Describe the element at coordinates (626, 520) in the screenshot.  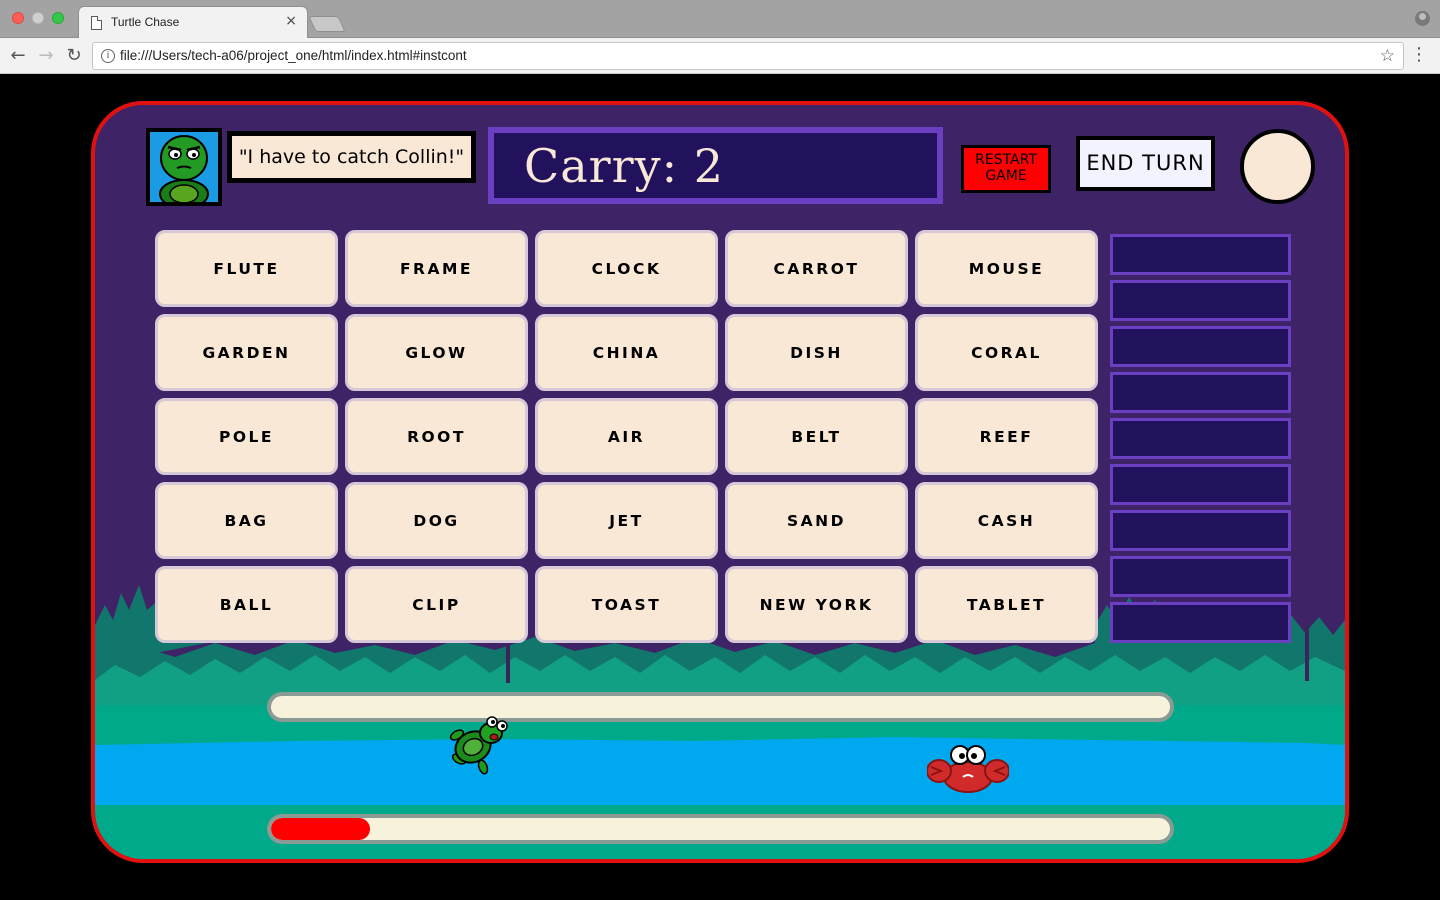
I see `word-card: JET` at that location.